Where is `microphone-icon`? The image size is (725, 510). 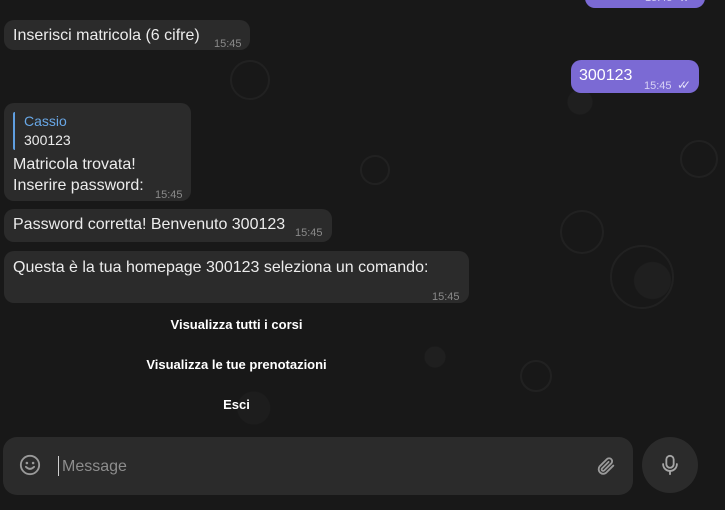 microphone-icon is located at coordinates (670, 465).